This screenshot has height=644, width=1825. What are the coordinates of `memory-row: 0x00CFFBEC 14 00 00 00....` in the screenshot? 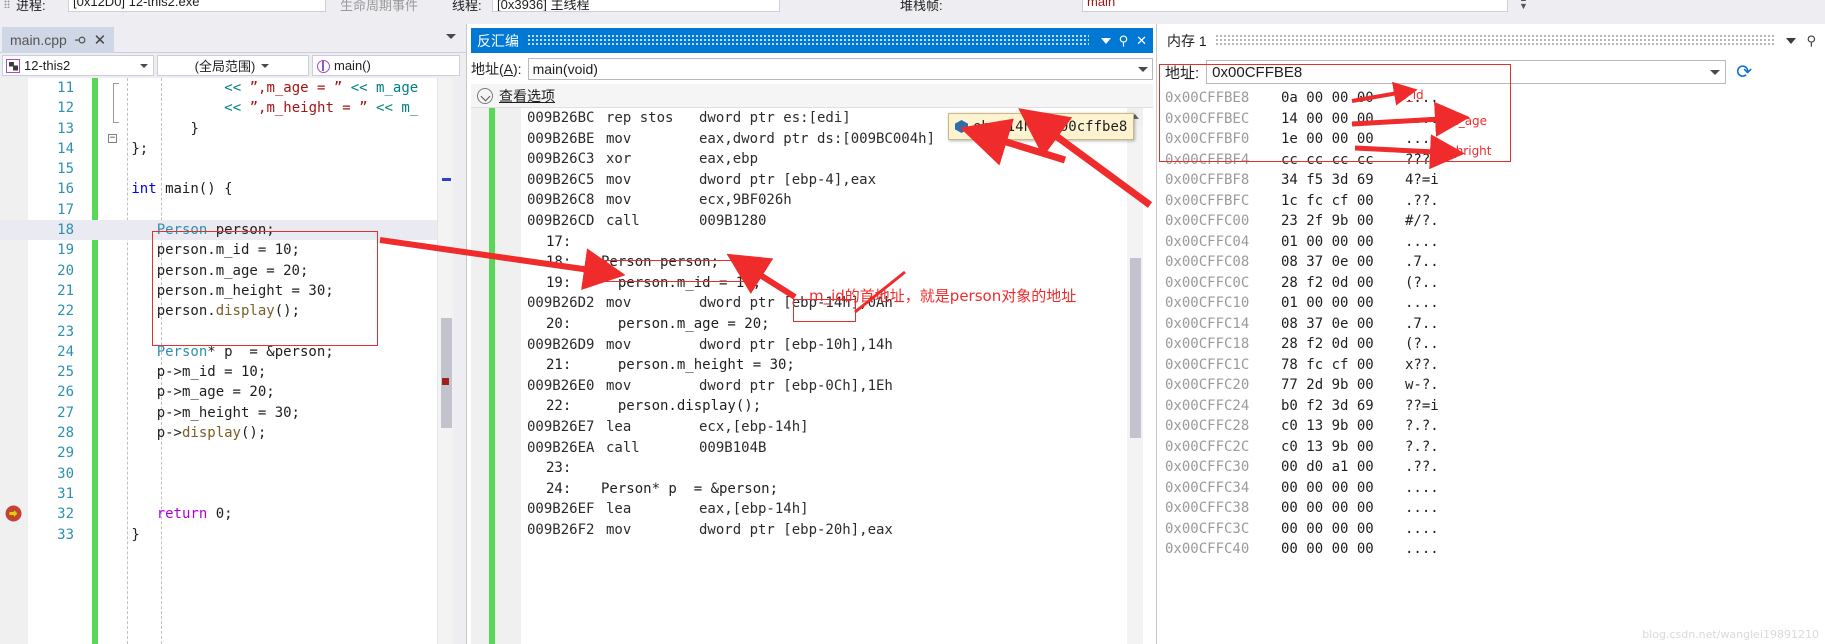 It's located at (1495, 119).